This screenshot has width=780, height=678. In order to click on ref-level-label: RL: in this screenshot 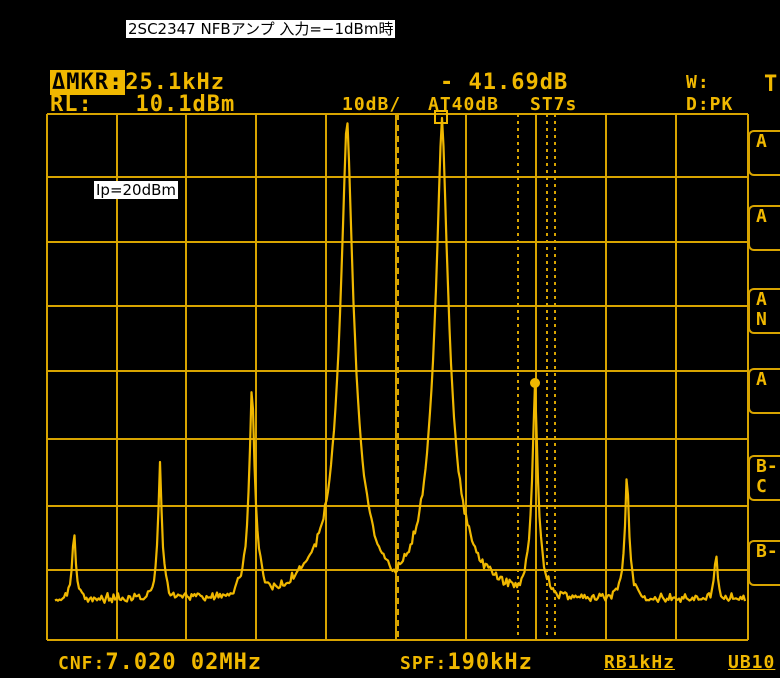, I will do `click(71, 104)`.